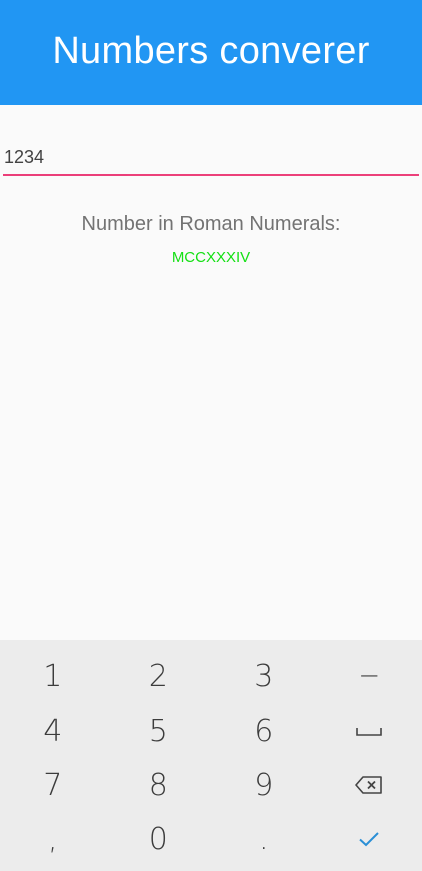 Image resolution: width=422 pixels, height=871 pixels. I want to click on number-input-container, so click(211, 158).